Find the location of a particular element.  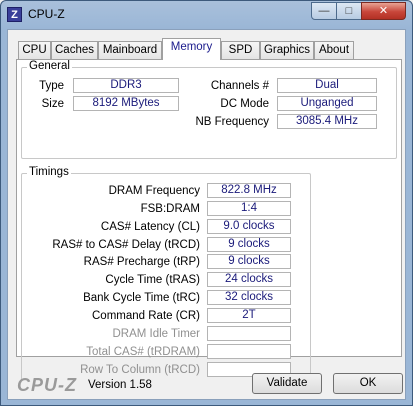

maximize-button: □ is located at coordinates (349, 11).